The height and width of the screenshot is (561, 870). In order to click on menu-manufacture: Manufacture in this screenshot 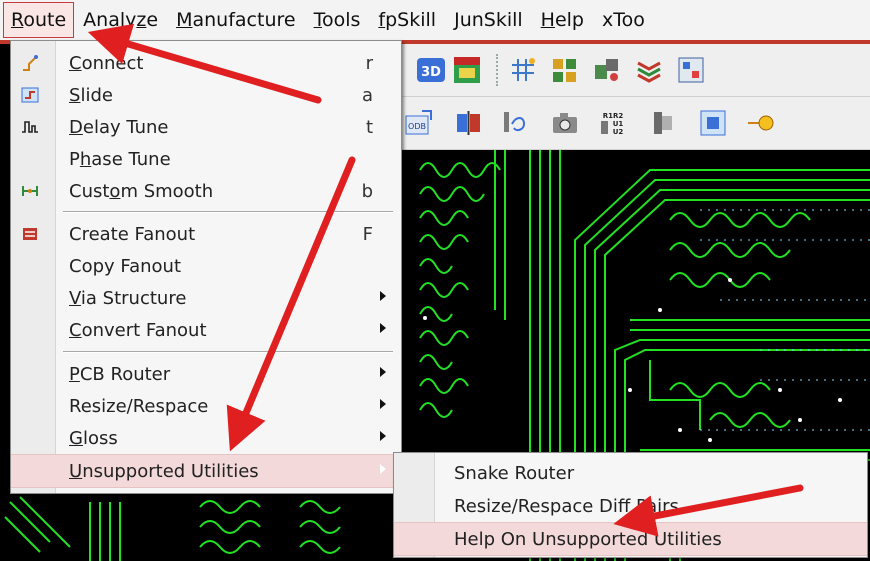, I will do `click(236, 20)`.